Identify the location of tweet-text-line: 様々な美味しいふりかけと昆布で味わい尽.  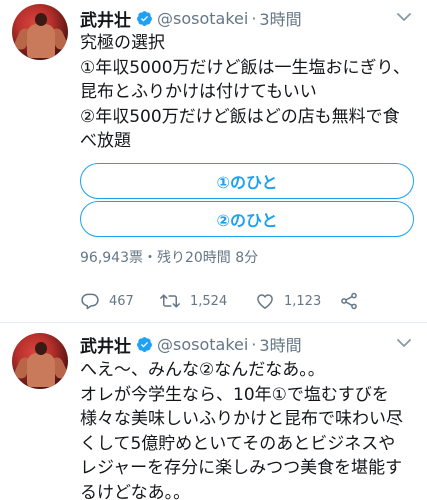
(241, 419).